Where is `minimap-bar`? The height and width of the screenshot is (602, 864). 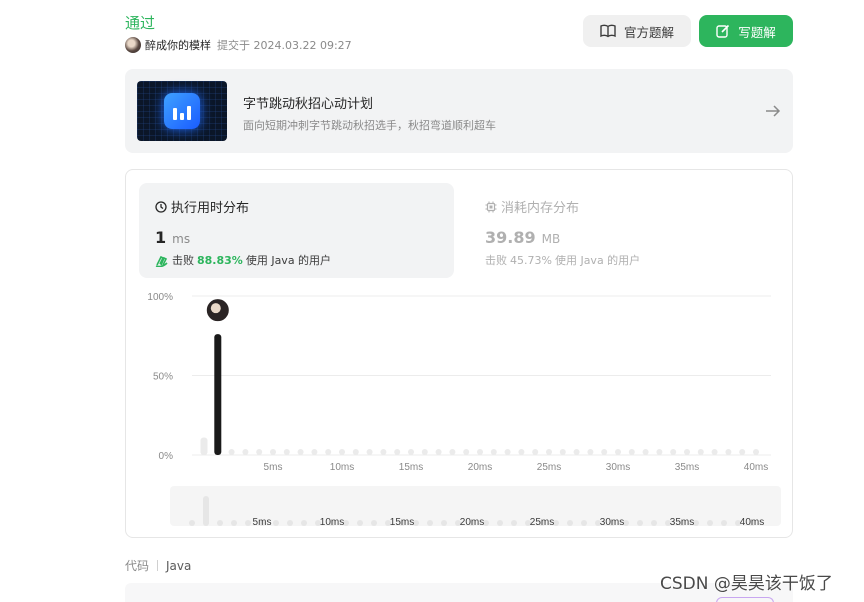
minimap-bar is located at coordinates (206, 511).